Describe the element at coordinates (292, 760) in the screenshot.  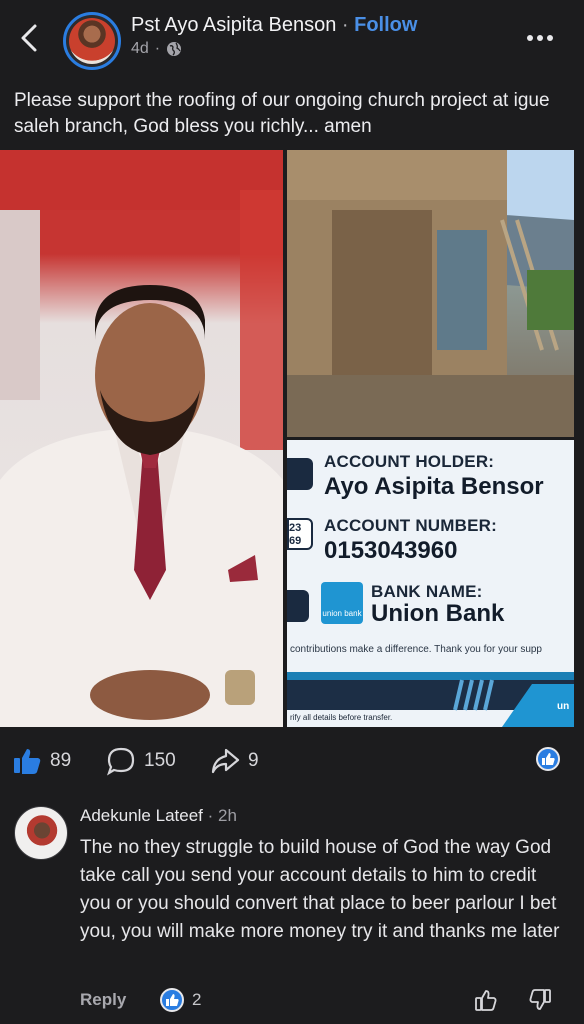
I see `reactions-bar: 89 150 9` at that location.